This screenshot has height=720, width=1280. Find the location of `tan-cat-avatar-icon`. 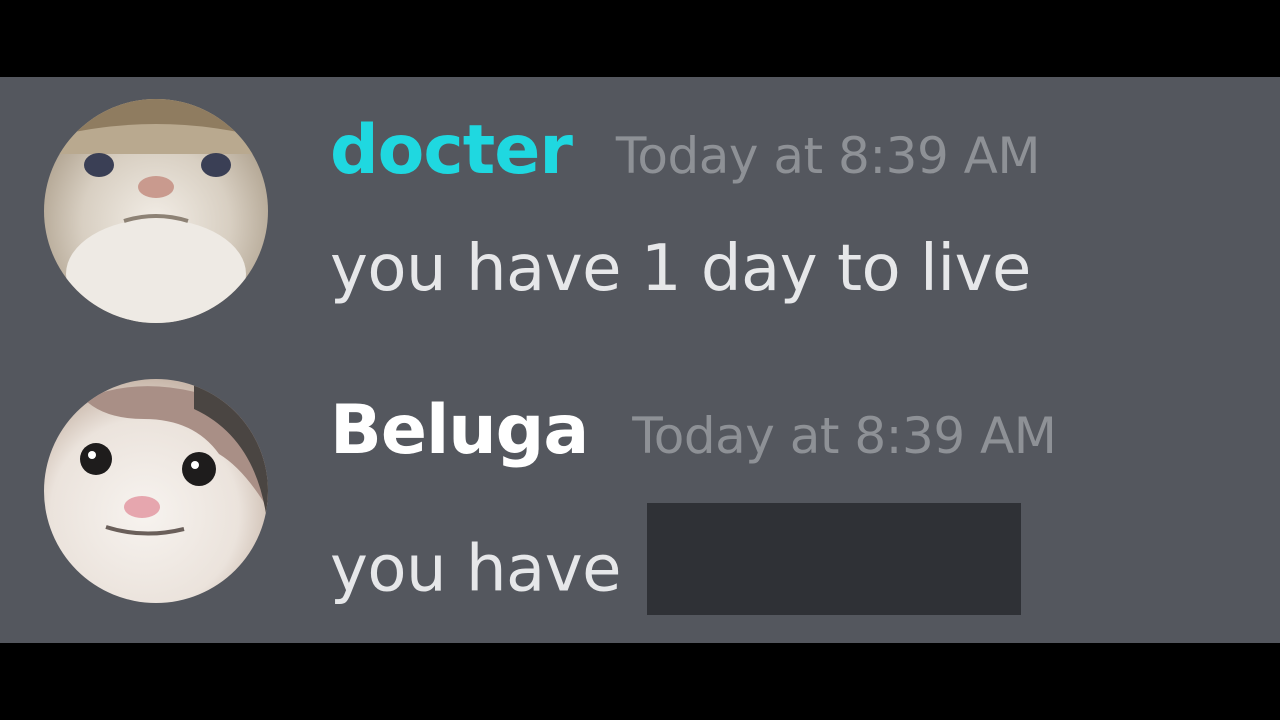

tan-cat-avatar-icon is located at coordinates (156, 211).